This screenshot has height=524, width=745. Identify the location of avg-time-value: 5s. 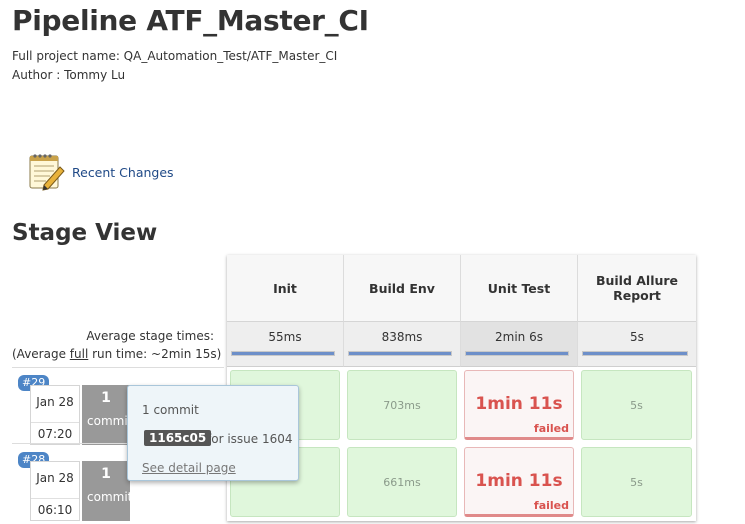
(637, 337).